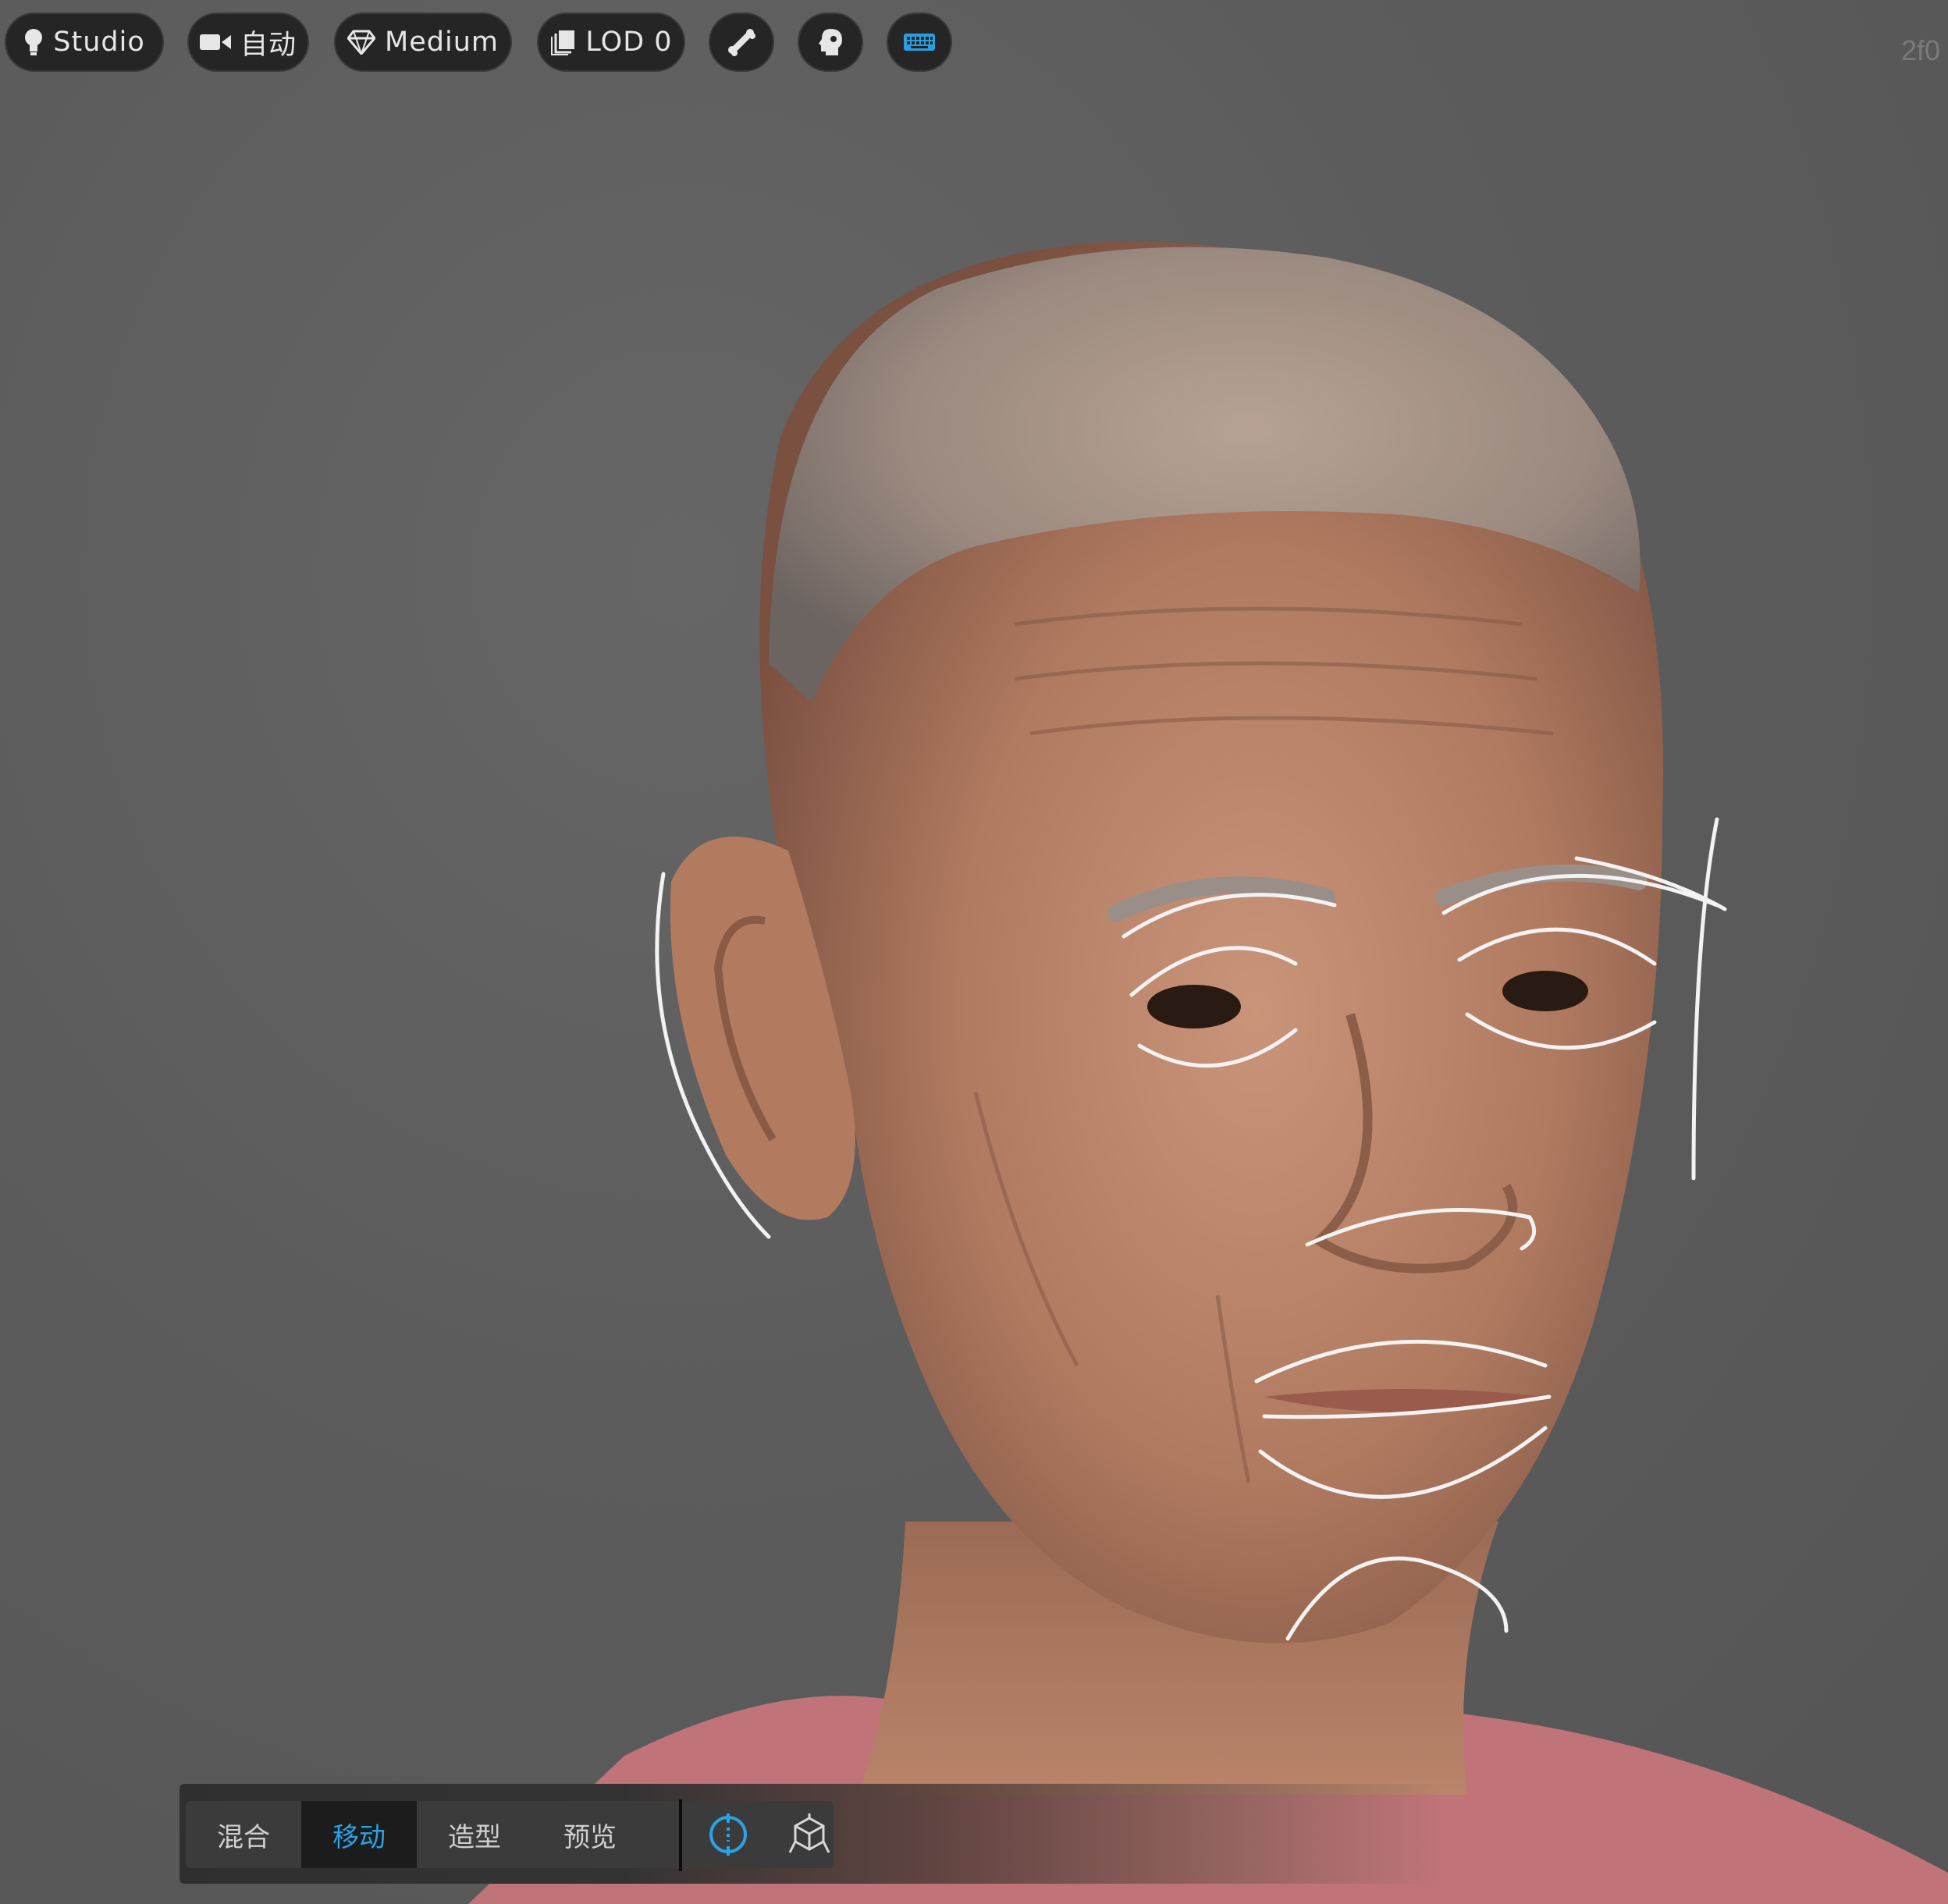 This screenshot has width=1948, height=1904. Describe the element at coordinates (268, 45) in the screenshot. I see `camera-mode-label: 自动` at that location.